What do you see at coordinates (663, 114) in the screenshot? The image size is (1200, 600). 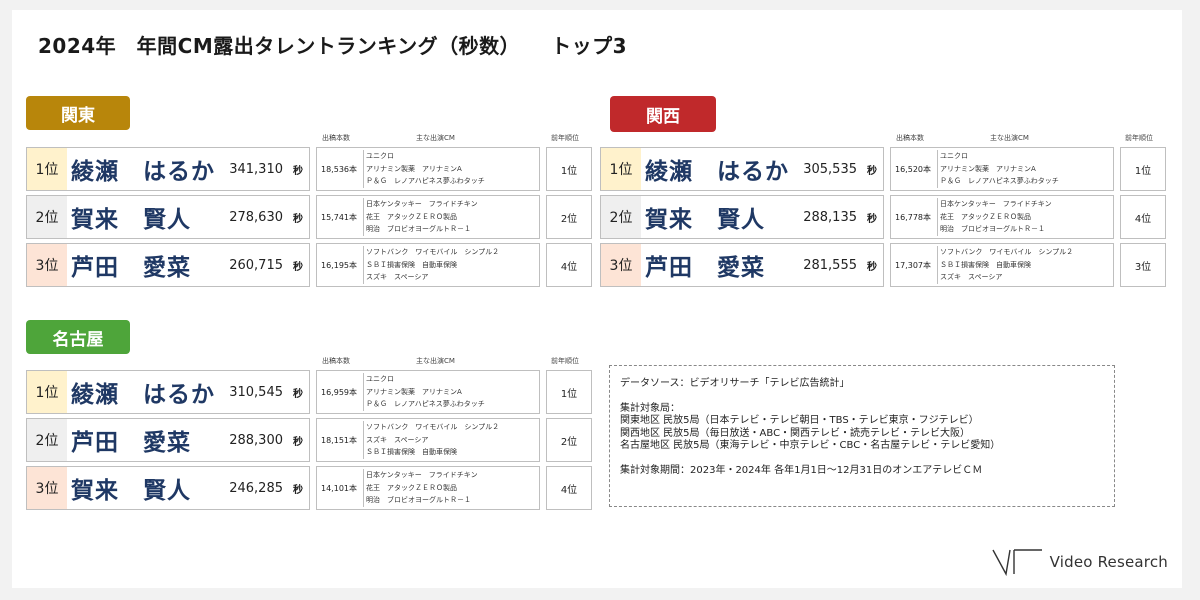 I see `region-badge-kansai: 関西` at bounding box center [663, 114].